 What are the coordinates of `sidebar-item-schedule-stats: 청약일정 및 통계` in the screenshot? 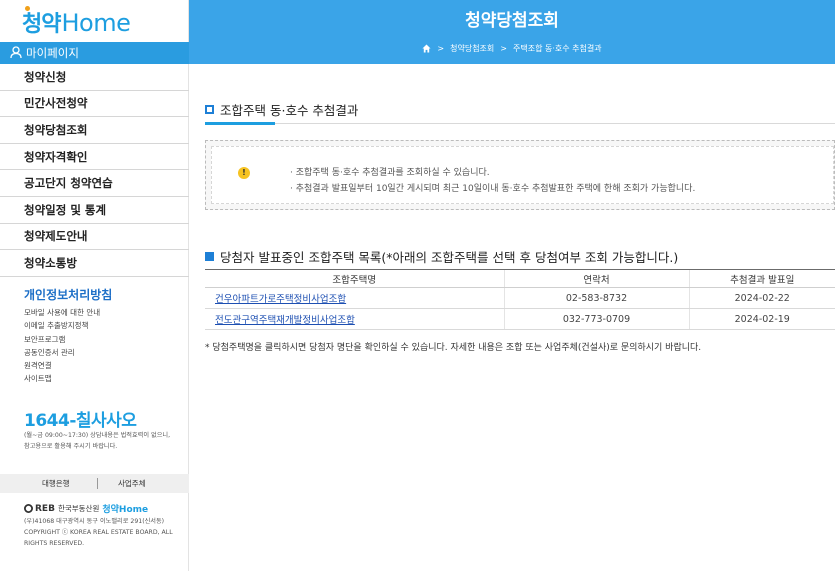 It's located at (94, 210).